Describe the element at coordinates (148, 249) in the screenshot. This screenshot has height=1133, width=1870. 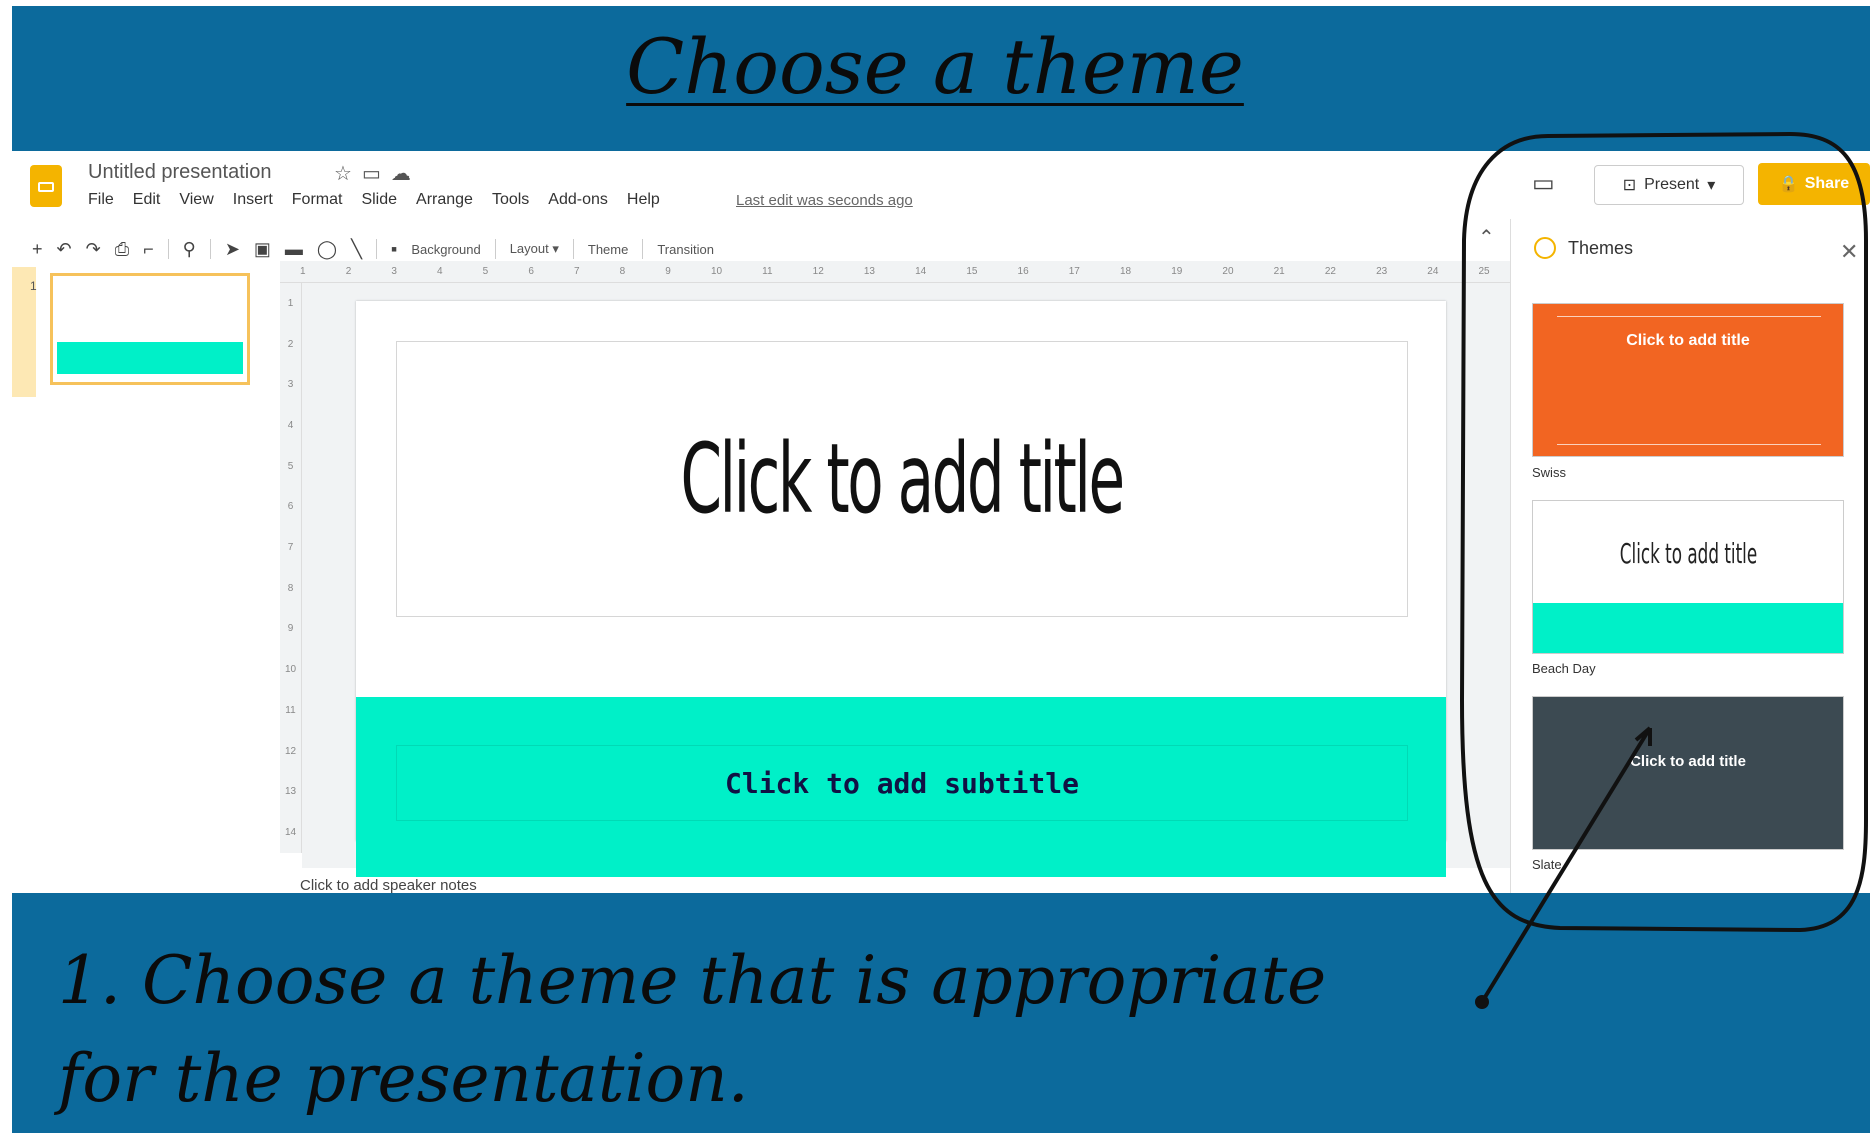
I see `paint-format-icon: ⌐` at that location.